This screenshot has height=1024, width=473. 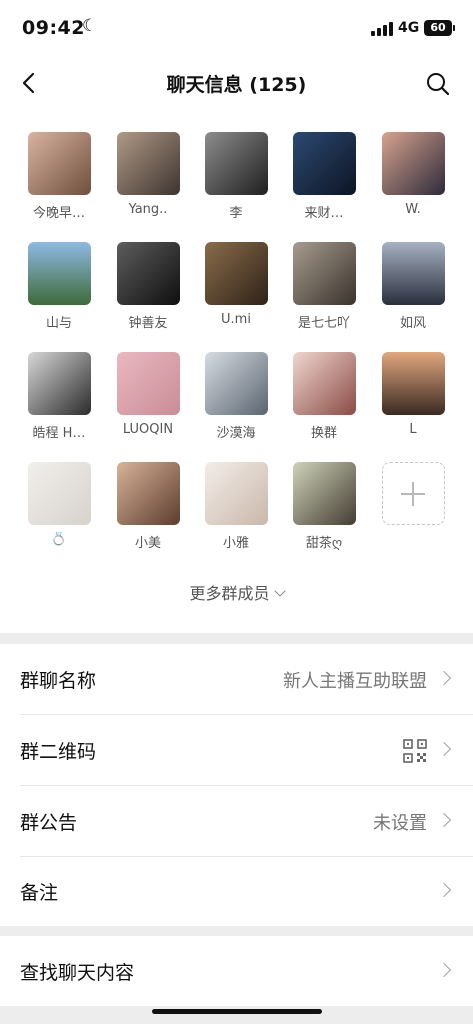 What do you see at coordinates (236, 971) in the screenshot?
I see `search-chat-row: 查找聊天内容` at bounding box center [236, 971].